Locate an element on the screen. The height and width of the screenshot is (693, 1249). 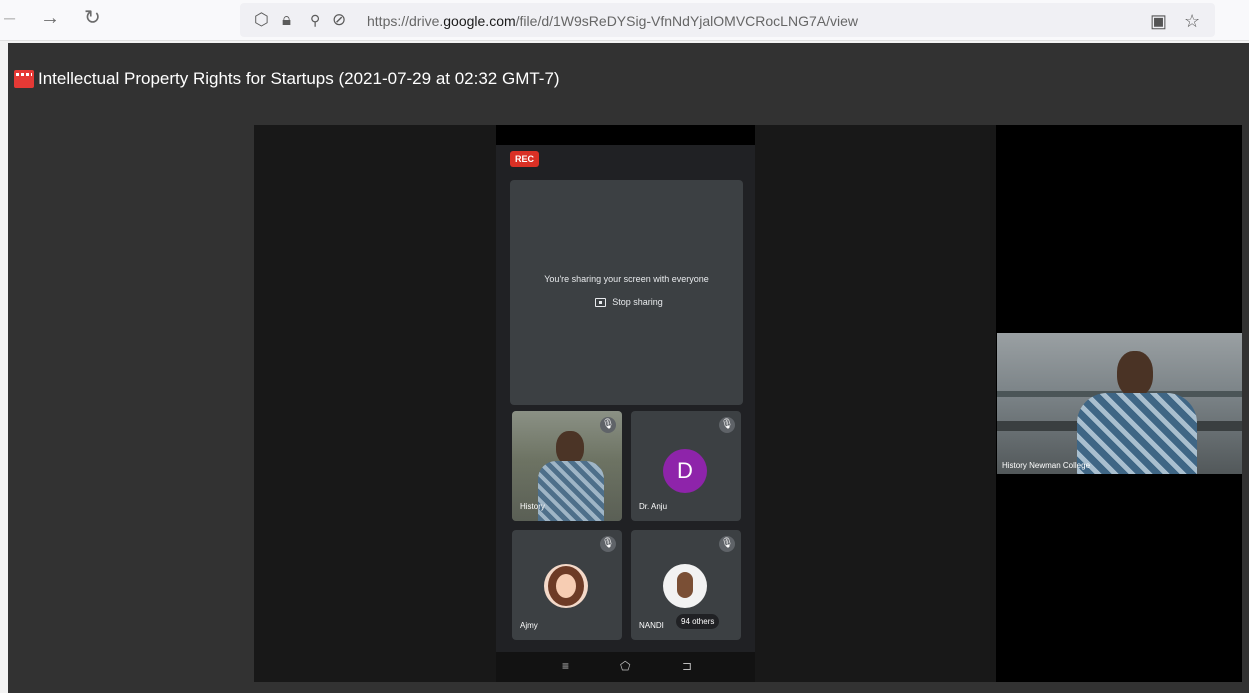
home-icon: ⬠ is located at coordinates (625, 666).